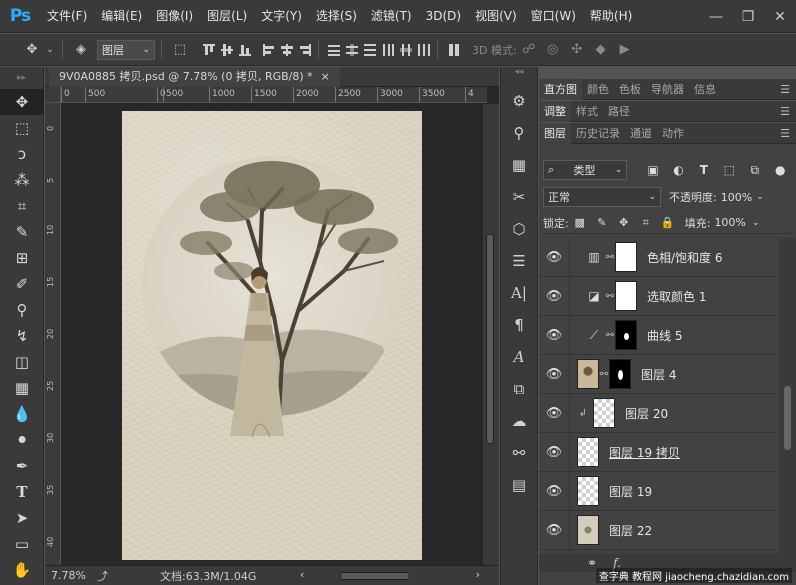  I want to click on panel-tab: 通道, so click(641, 133).